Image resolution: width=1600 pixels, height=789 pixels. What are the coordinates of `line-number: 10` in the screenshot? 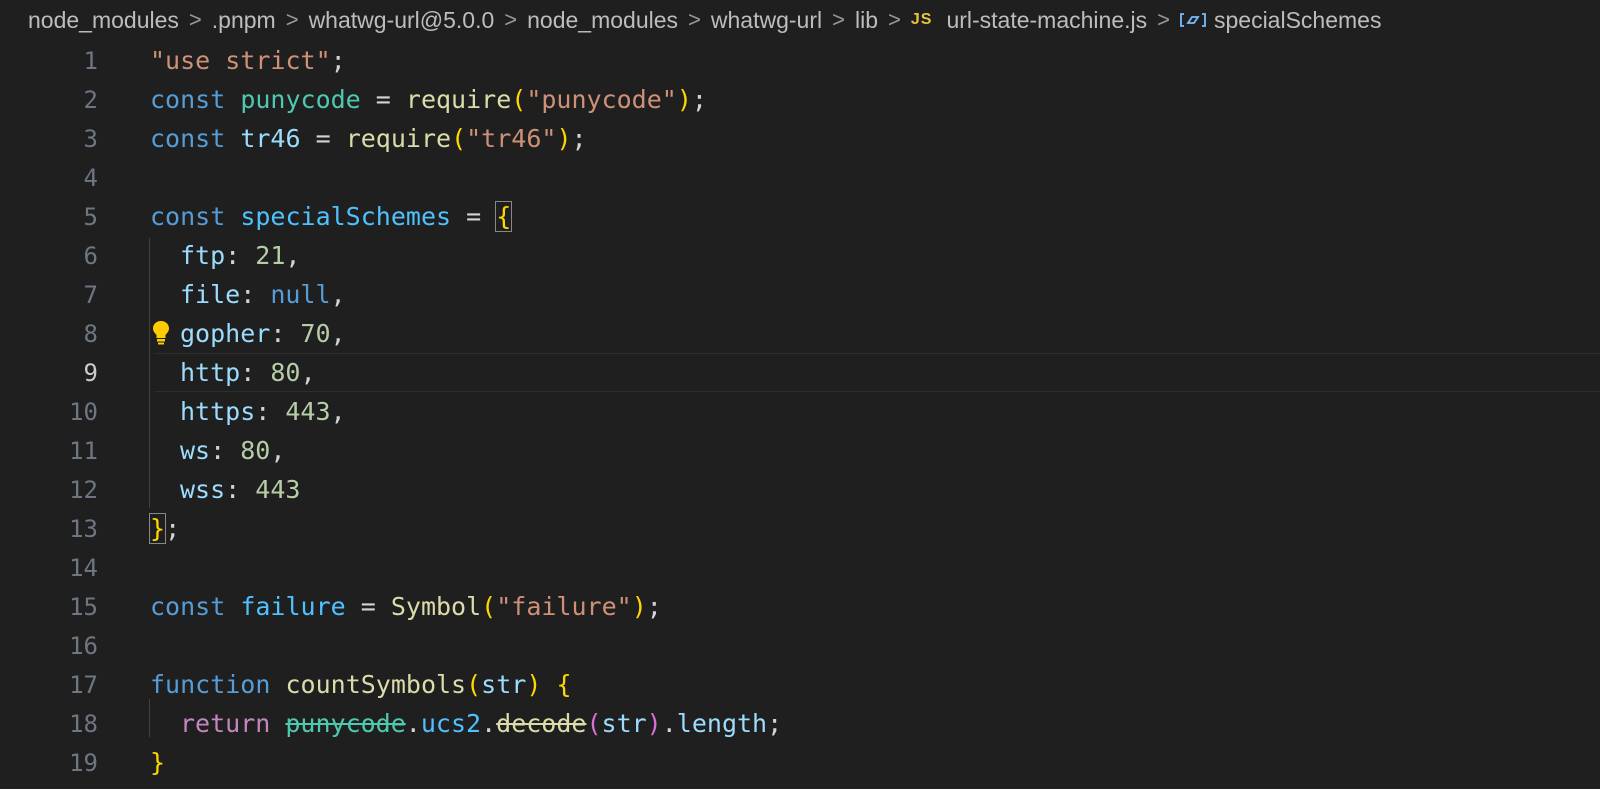 It's located at (49, 412).